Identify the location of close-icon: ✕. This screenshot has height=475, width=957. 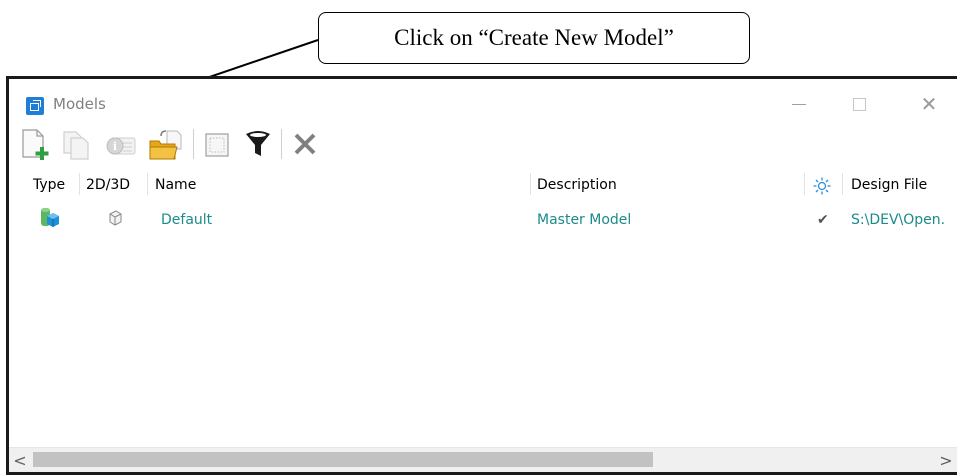
(929, 104).